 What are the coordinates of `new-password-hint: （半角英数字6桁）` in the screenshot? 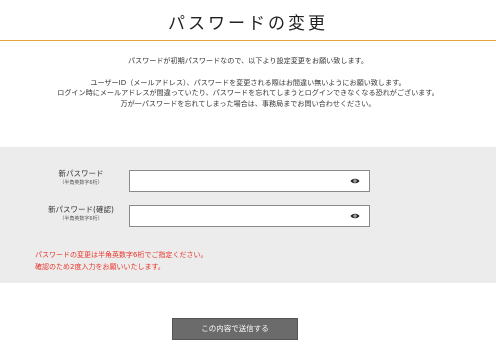 It's located at (81, 183).